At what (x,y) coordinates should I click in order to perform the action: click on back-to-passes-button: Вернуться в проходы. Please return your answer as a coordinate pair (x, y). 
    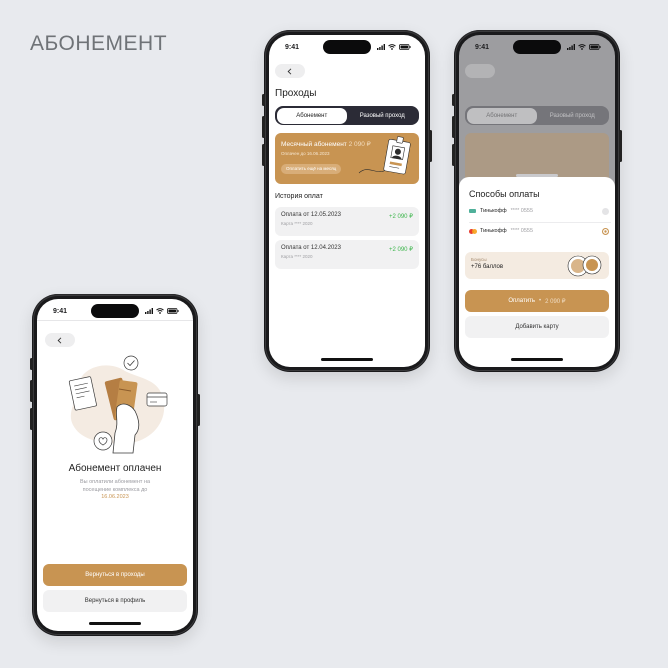
    Looking at the image, I should click on (115, 575).